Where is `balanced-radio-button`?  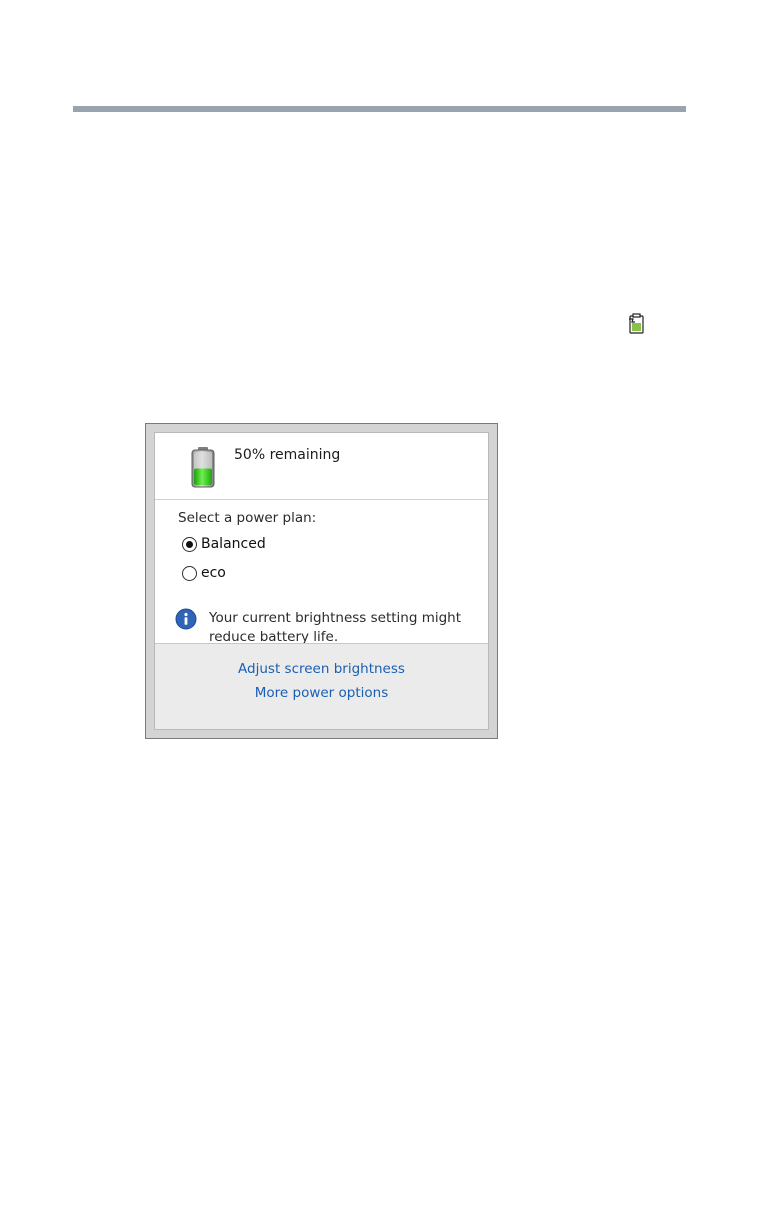 balanced-radio-button is located at coordinates (189, 544).